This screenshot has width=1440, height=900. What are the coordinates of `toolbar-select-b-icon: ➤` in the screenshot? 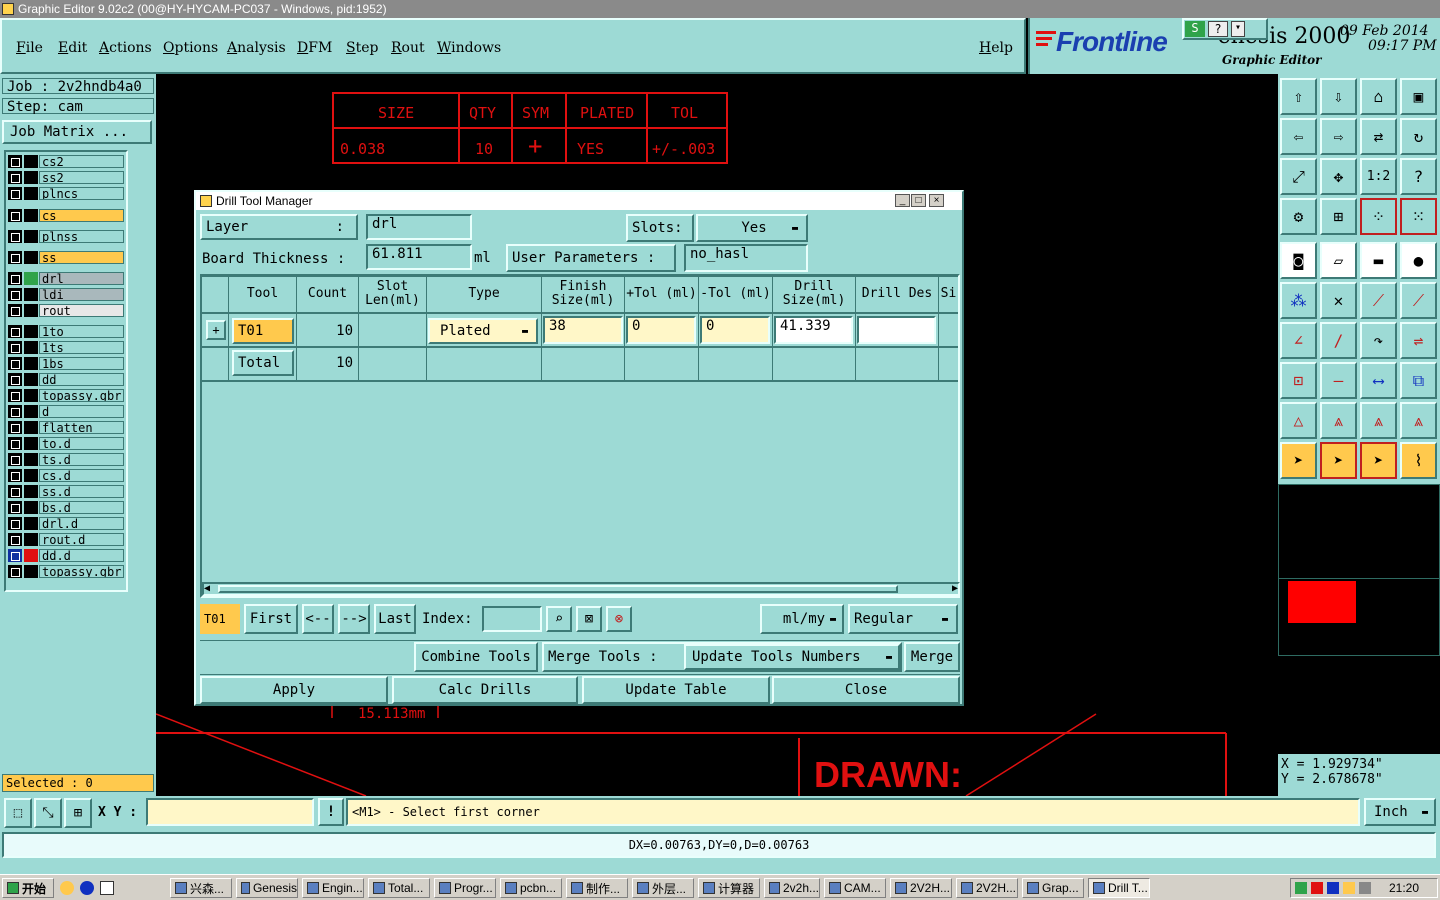 It's located at (1378, 460).